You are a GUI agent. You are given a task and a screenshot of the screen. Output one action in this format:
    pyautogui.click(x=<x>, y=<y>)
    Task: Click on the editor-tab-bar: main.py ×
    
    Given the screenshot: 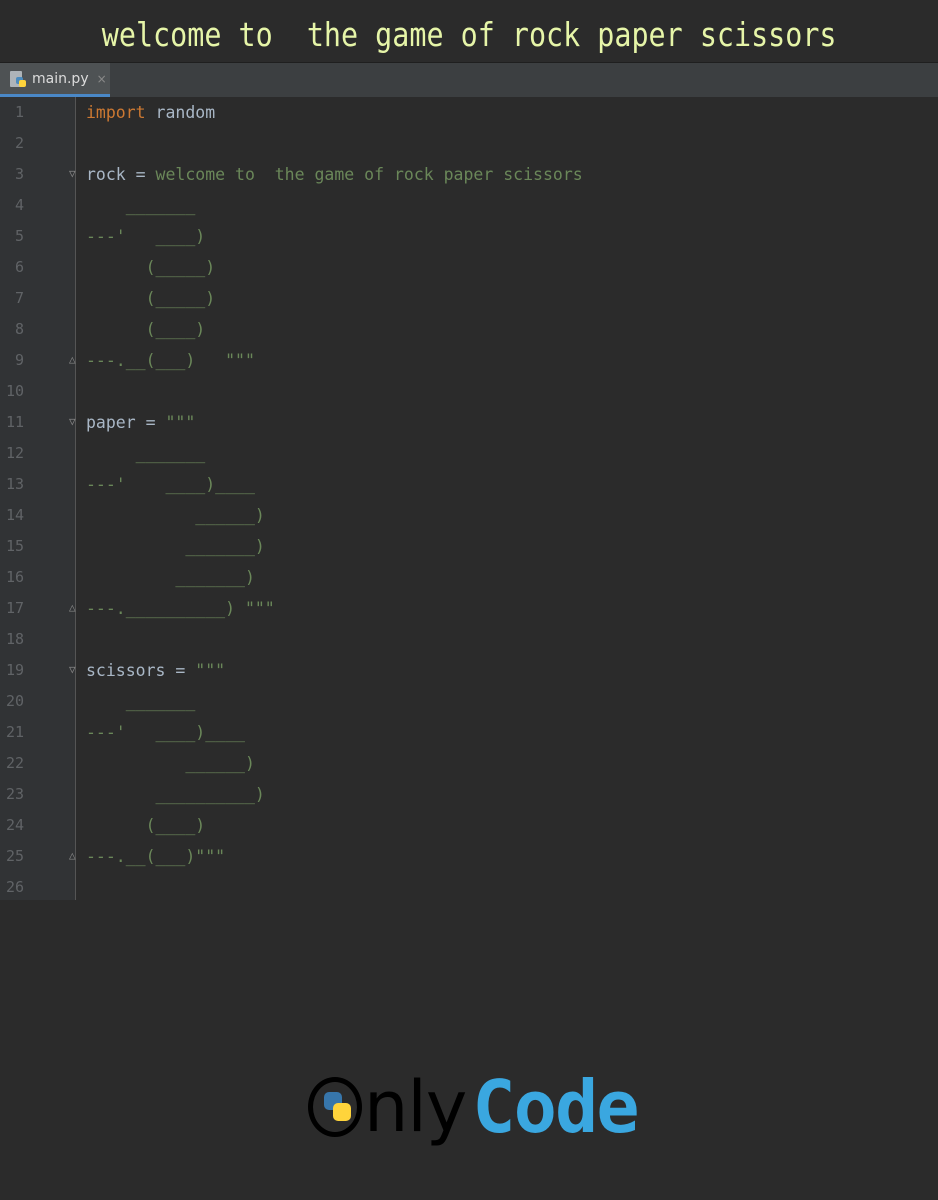 What is the action you would take?
    pyautogui.click(x=469, y=80)
    